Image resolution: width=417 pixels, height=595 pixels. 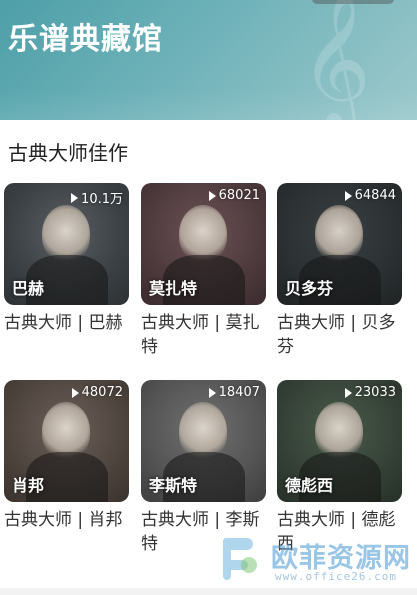 I want to click on play-count: 18407, so click(x=234, y=392).